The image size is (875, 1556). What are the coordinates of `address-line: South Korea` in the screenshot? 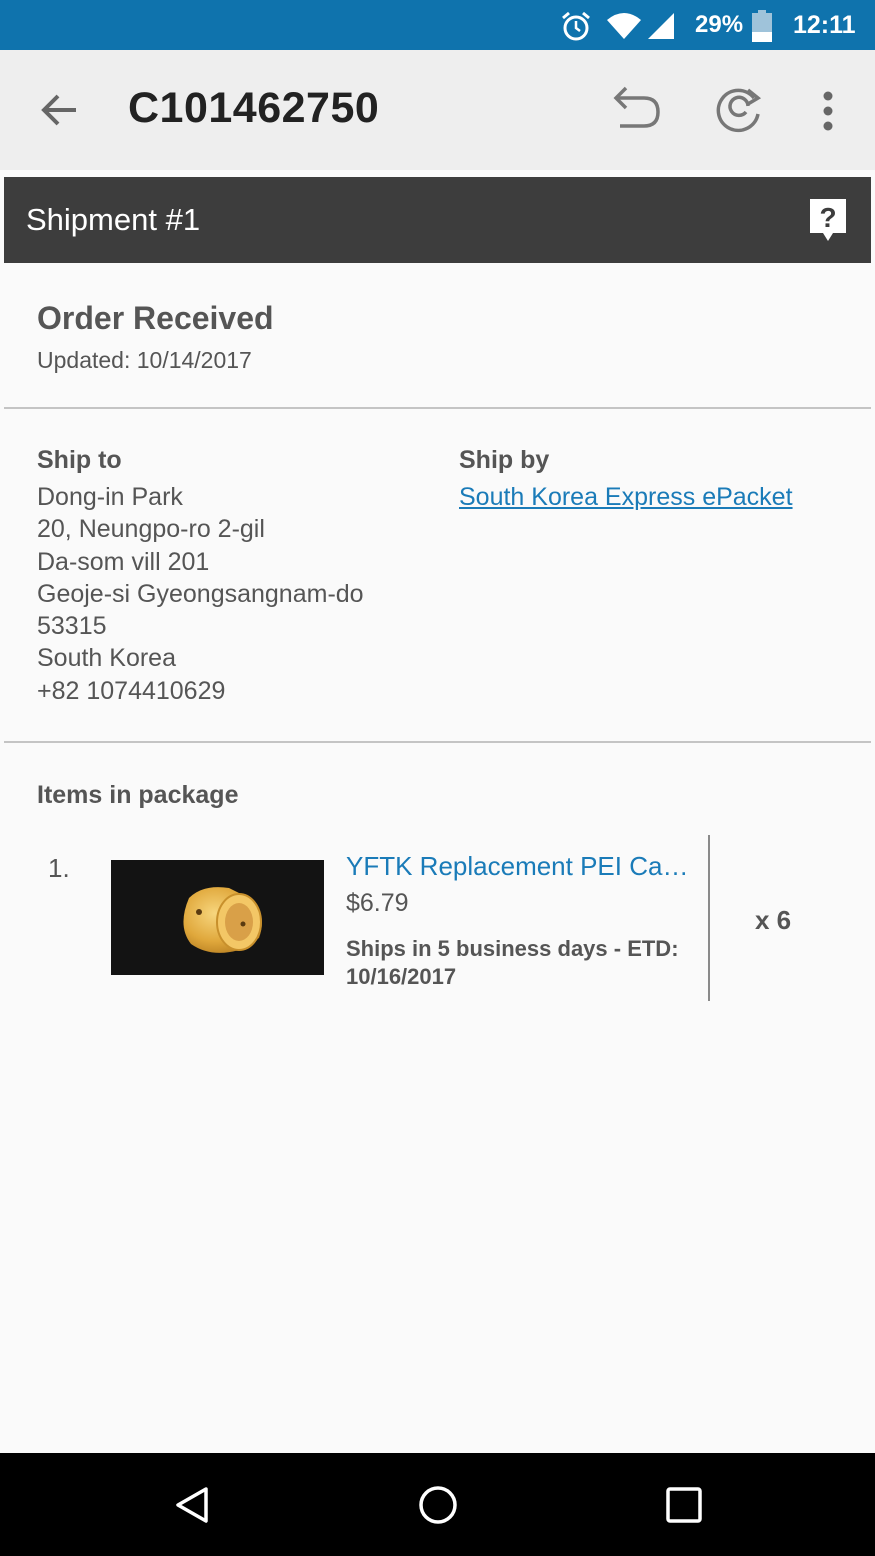 It's located at (106, 658).